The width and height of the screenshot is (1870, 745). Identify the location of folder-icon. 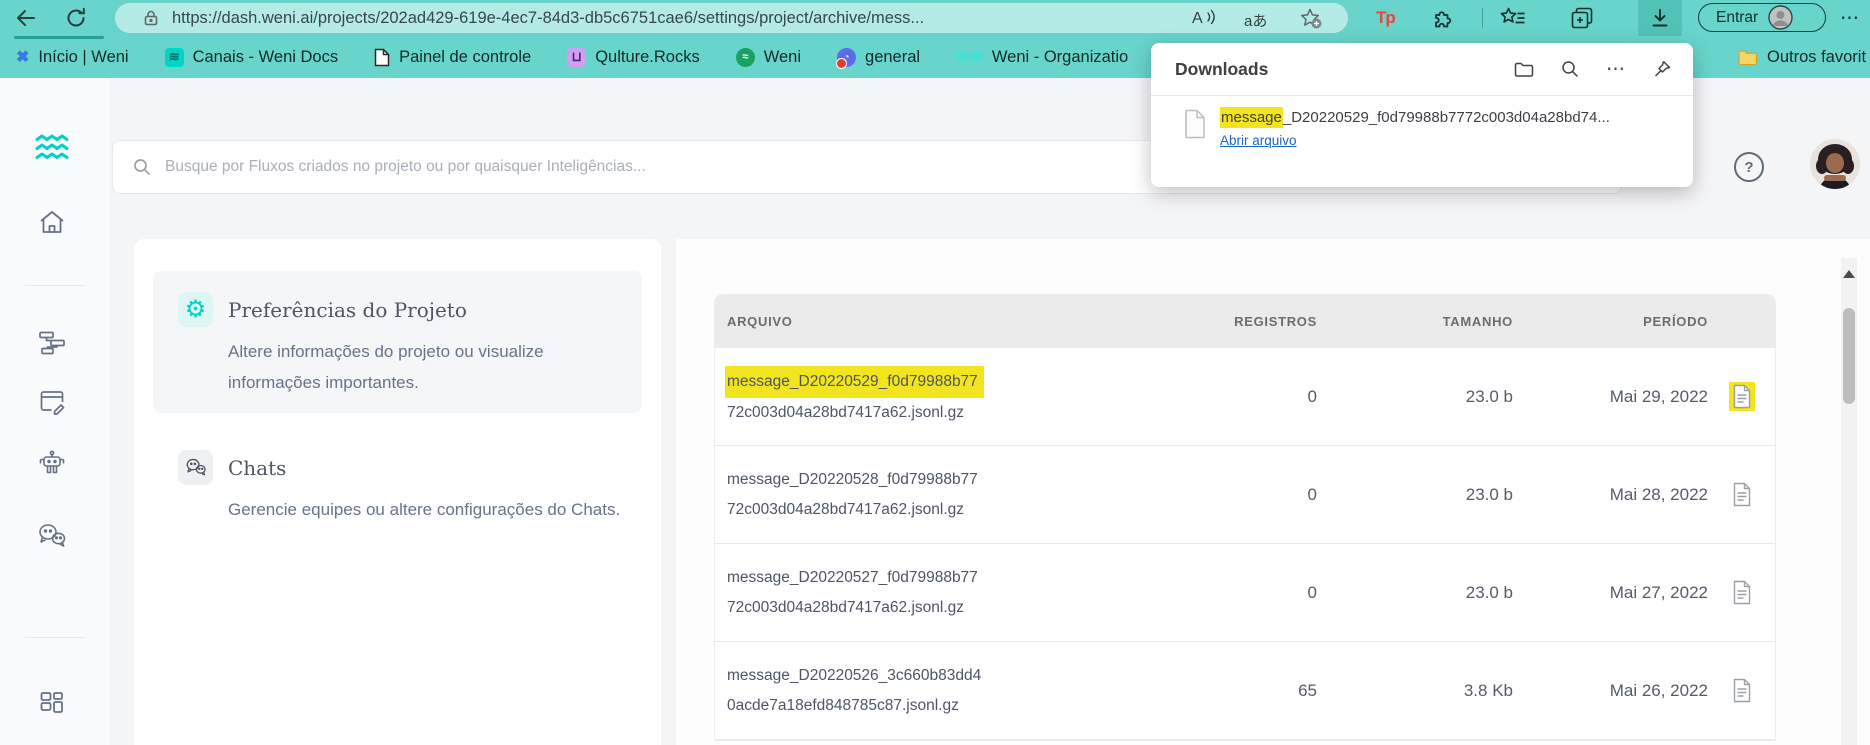
(1748, 57).